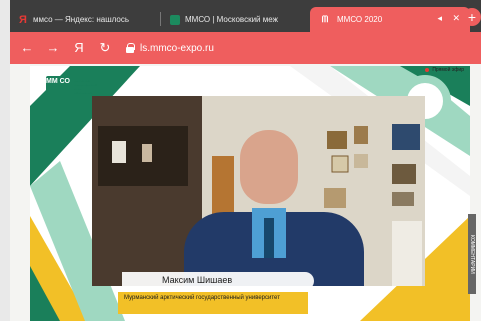 This screenshot has height=321, width=481. Describe the element at coordinates (360, 19) in the screenshot. I see `tab-title: ММСО 2020` at that location.